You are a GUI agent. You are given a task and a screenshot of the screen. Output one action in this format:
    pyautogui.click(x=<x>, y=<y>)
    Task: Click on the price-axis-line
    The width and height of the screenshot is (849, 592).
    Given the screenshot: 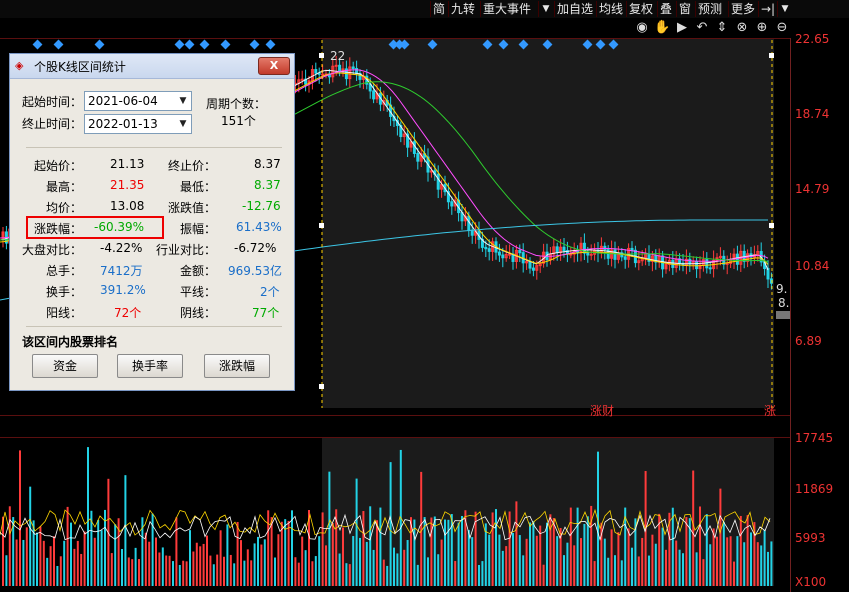 What is the action you would take?
    pyautogui.click(x=790, y=315)
    